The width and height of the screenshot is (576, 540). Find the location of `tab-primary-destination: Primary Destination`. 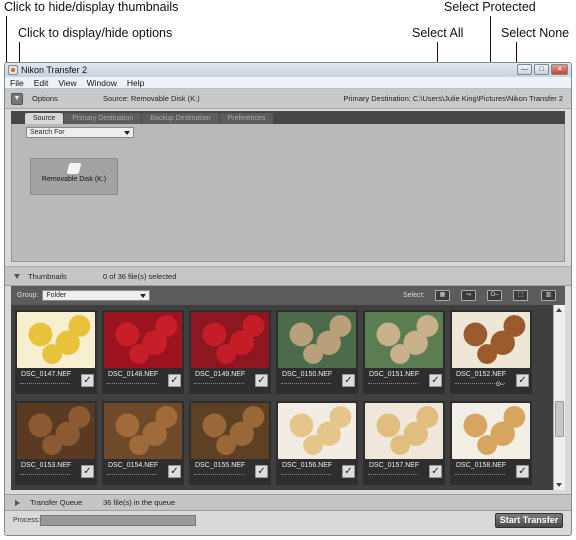

tab-primary-destination: Primary Destination is located at coordinates (103, 118).